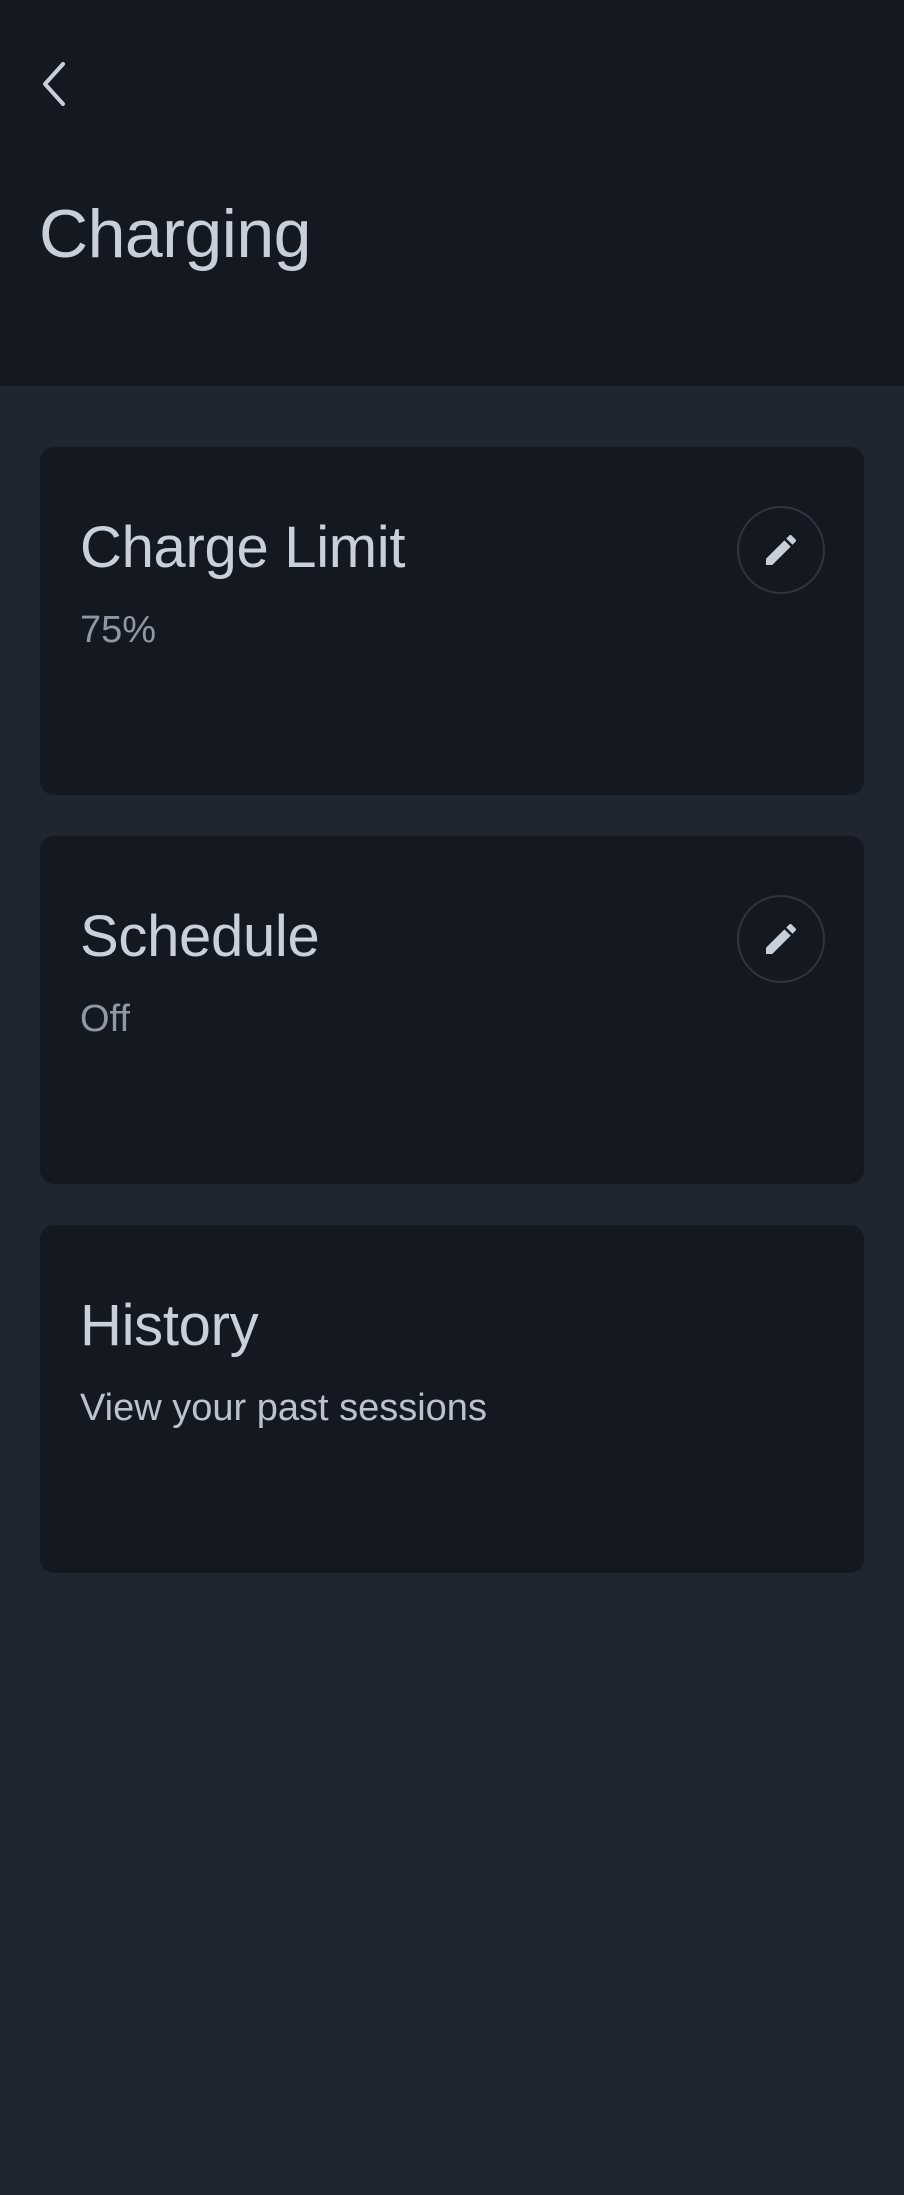 This screenshot has width=904, height=2195. I want to click on charge-limit-value: 75%, so click(118, 630).